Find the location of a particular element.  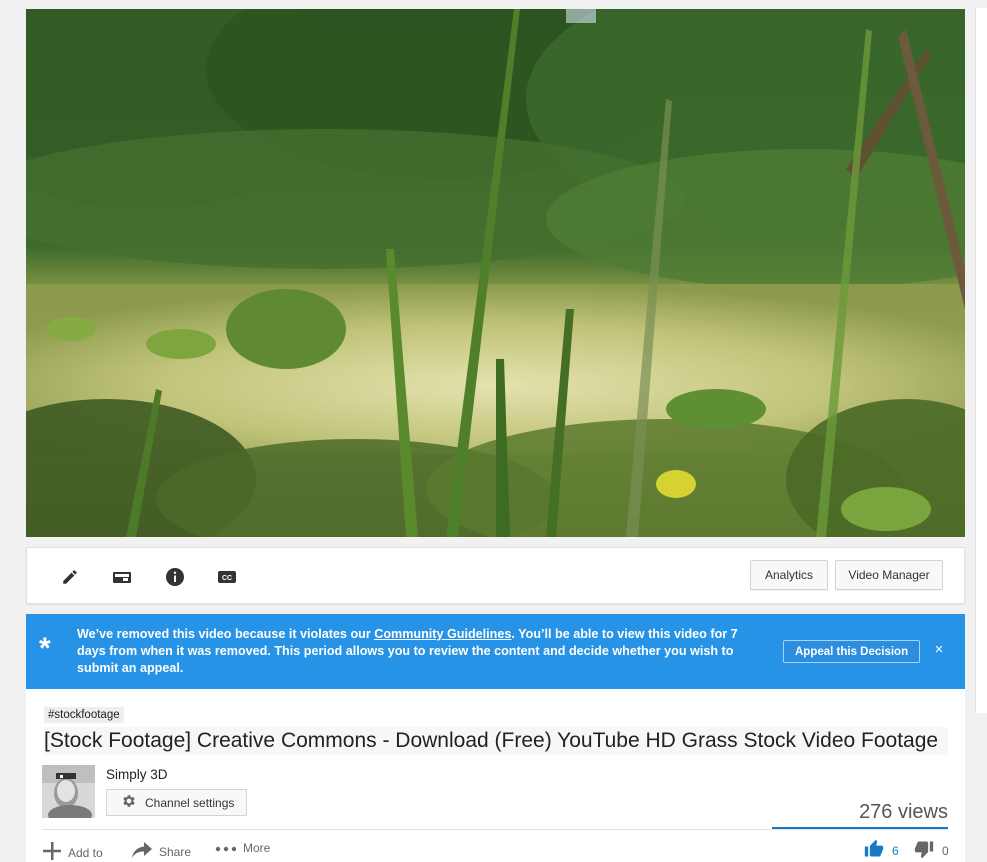

add-to-button: Add to is located at coordinates (72, 851).